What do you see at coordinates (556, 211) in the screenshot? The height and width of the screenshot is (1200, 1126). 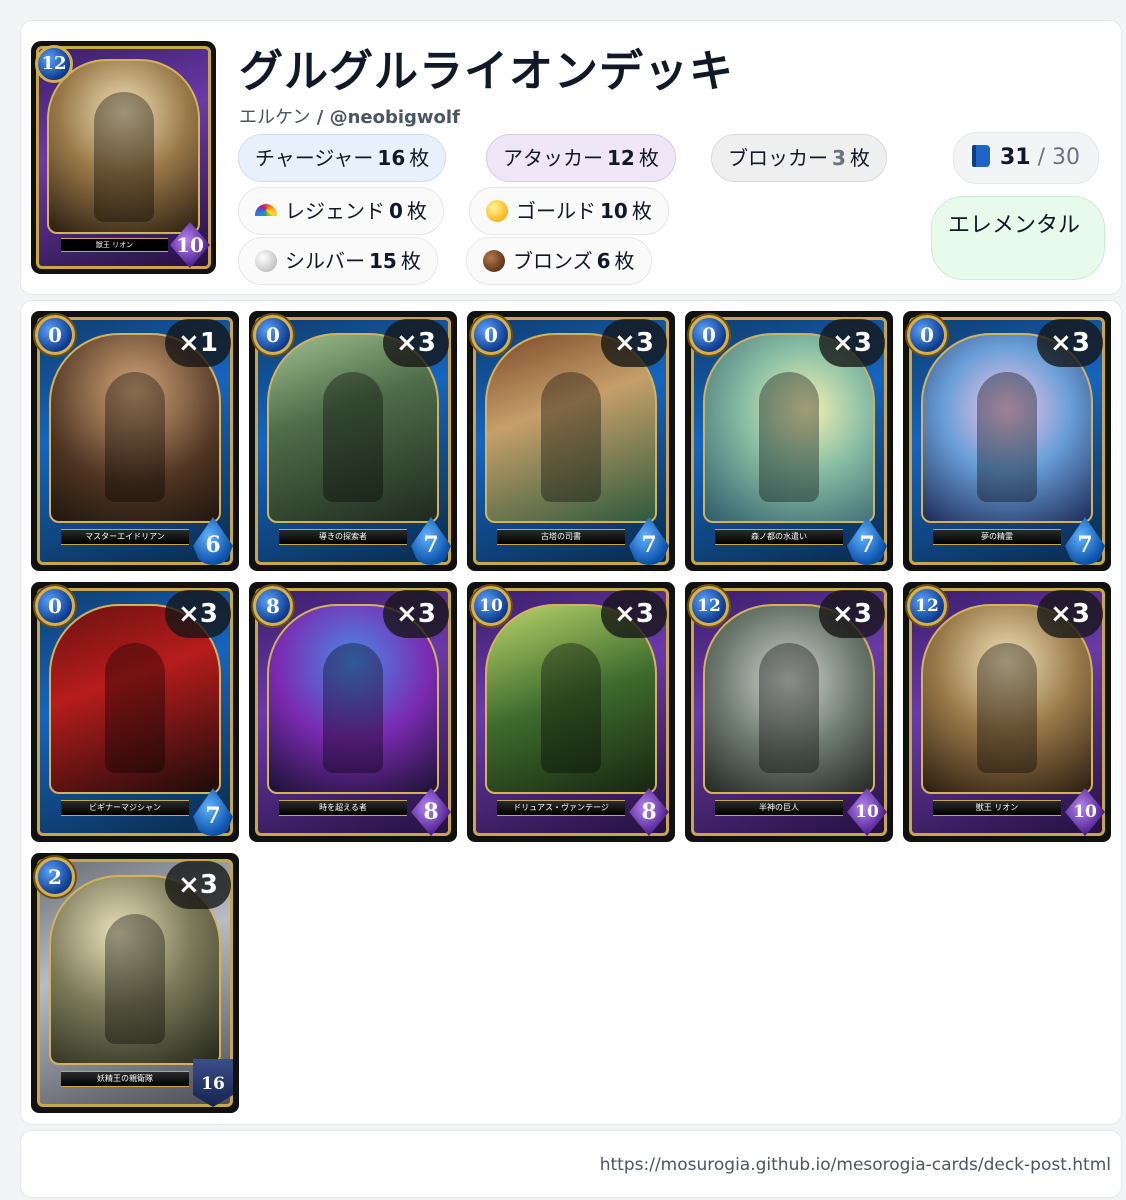 I see `rarity-label: ゴールド` at bounding box center [556, 211].